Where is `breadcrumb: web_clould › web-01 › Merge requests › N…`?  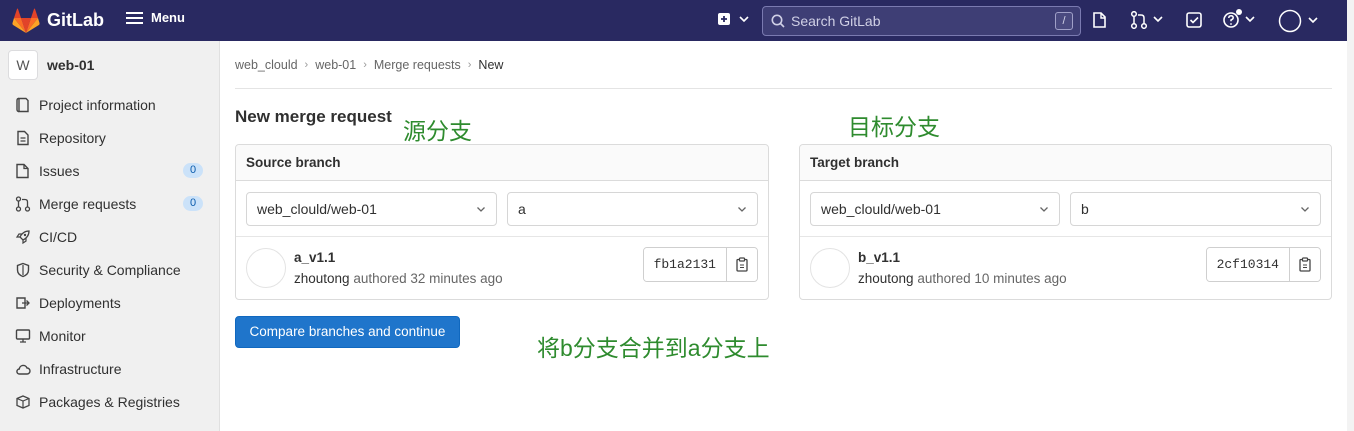 breadcrumb: web_clould › web-01 › Merge requests › N… is located at coordinates (369, 65).